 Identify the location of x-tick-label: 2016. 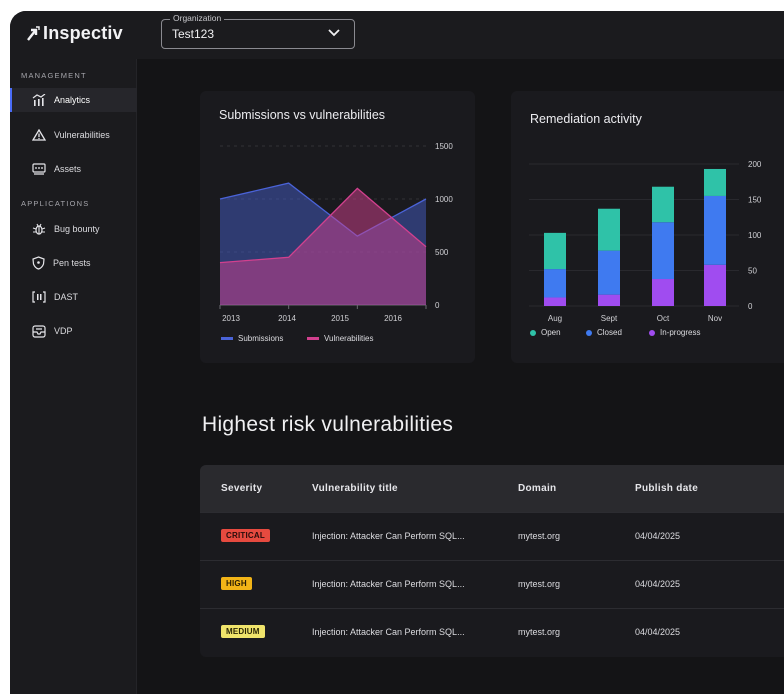
(393, 318).